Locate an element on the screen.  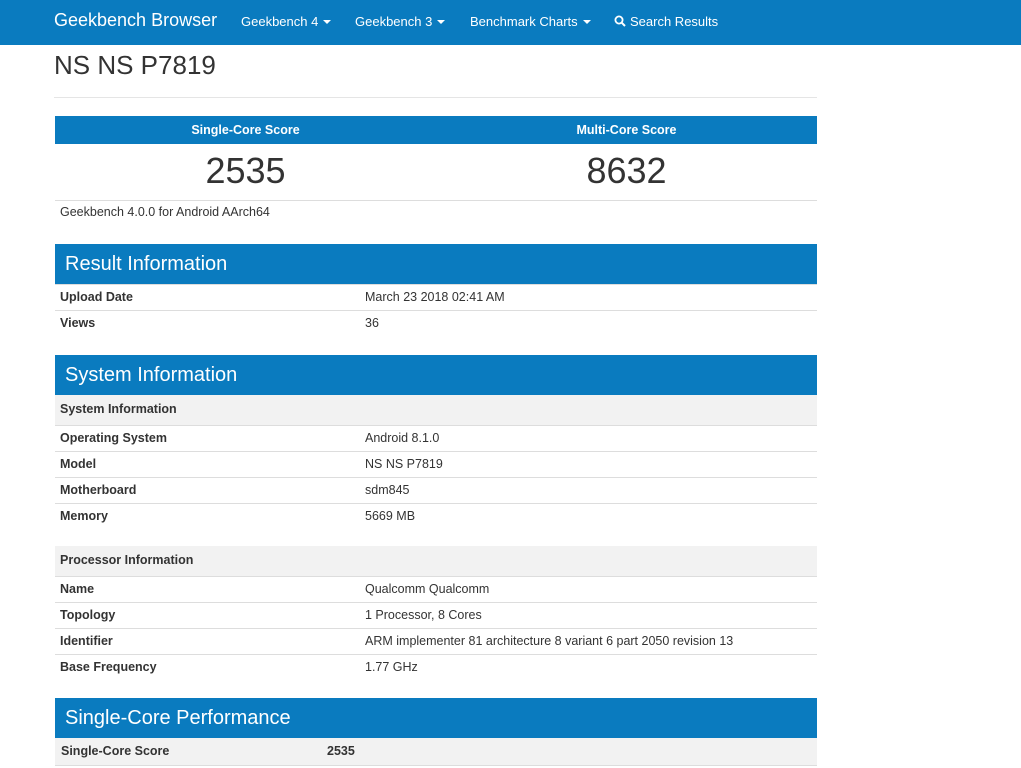
row-key: Identifier is located at coordinates (86, 641).